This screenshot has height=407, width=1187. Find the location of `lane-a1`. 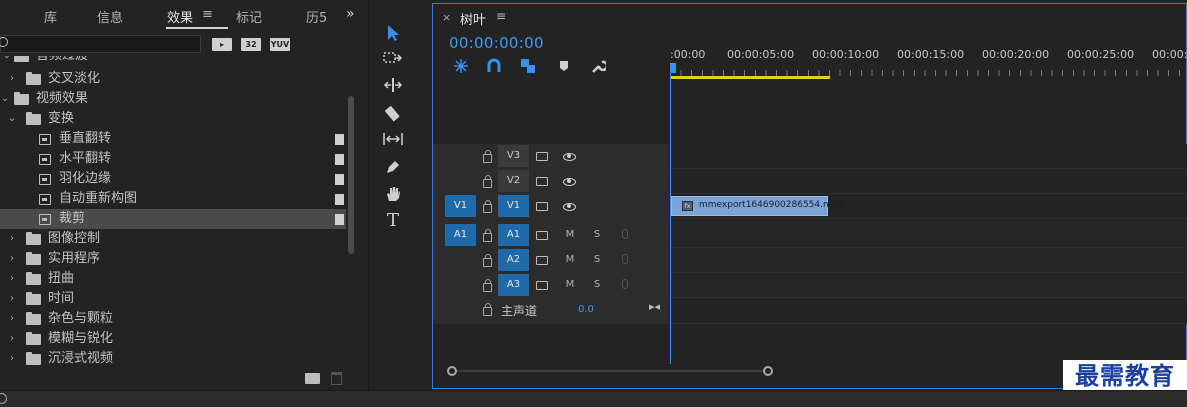

lane-a1 is located at coordinates (928, 235).